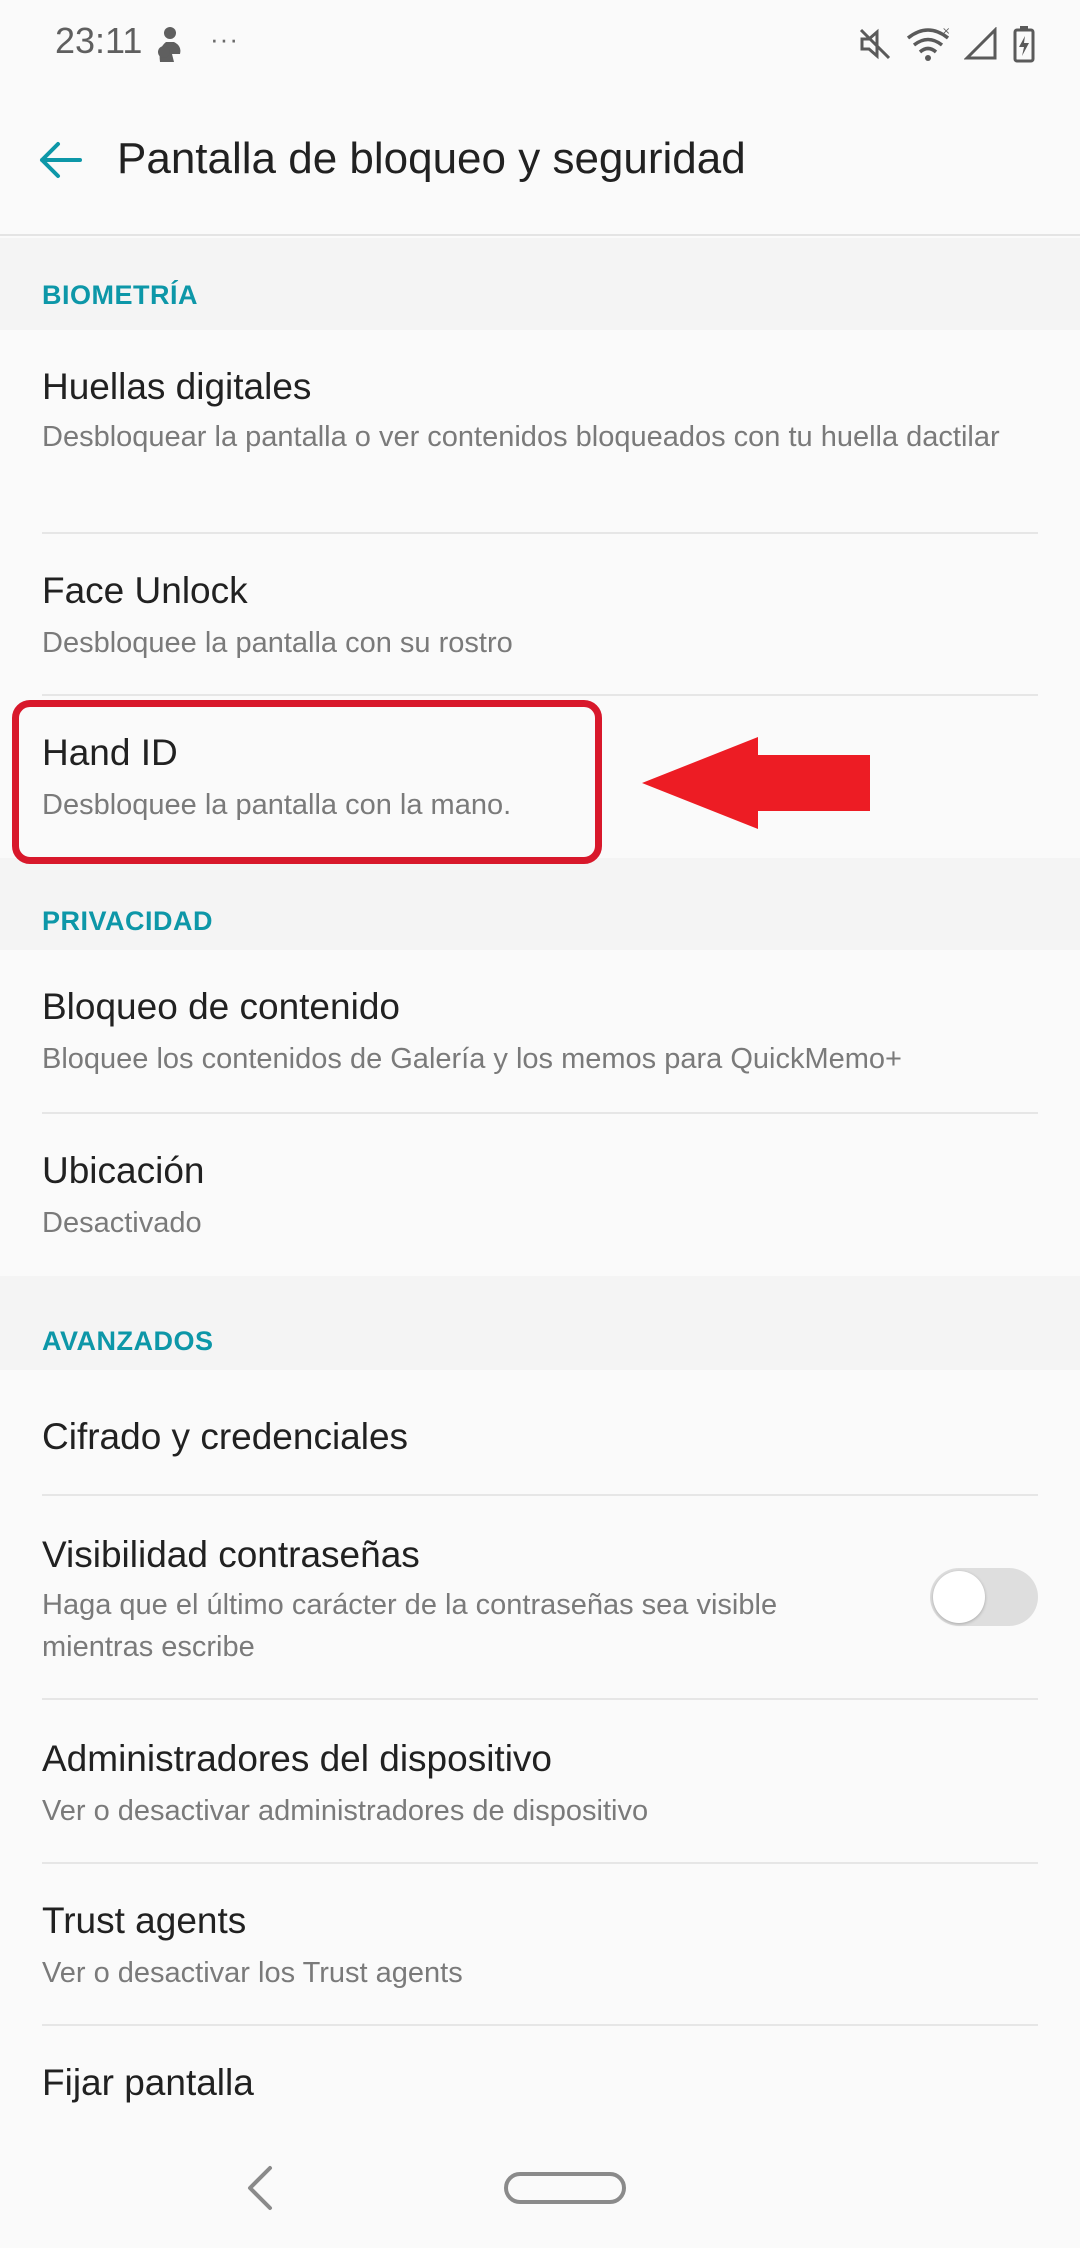 Image resolution: width=1080 pixels, height=2248 pixels. What do you see at coordinates (148, 2082) in the screenshot?
I see `item-title: Fijar pantalla` at bounding box center [148, 2082].